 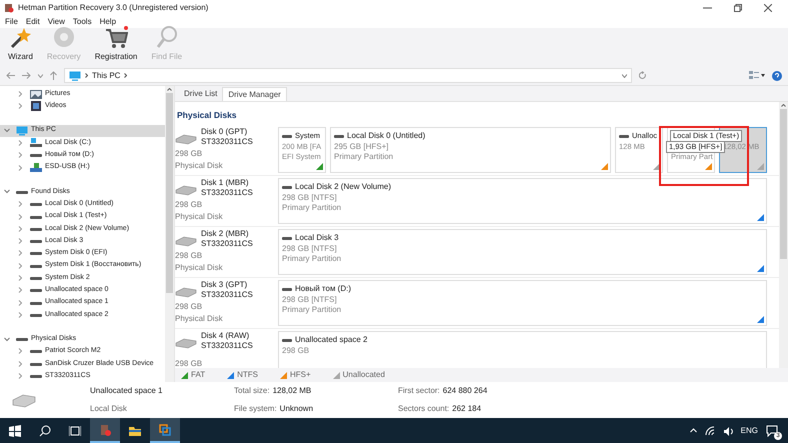 What do you see at coordinates (225, 233) in the screenshot?
I see `disk-name: Disk 2 (MBR)` at bounding box center [225, 233].